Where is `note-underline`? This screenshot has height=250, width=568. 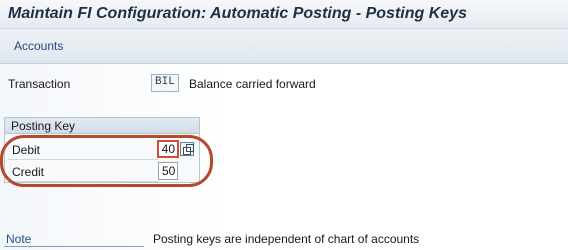
note-underline is located at coordinates (74, 246).